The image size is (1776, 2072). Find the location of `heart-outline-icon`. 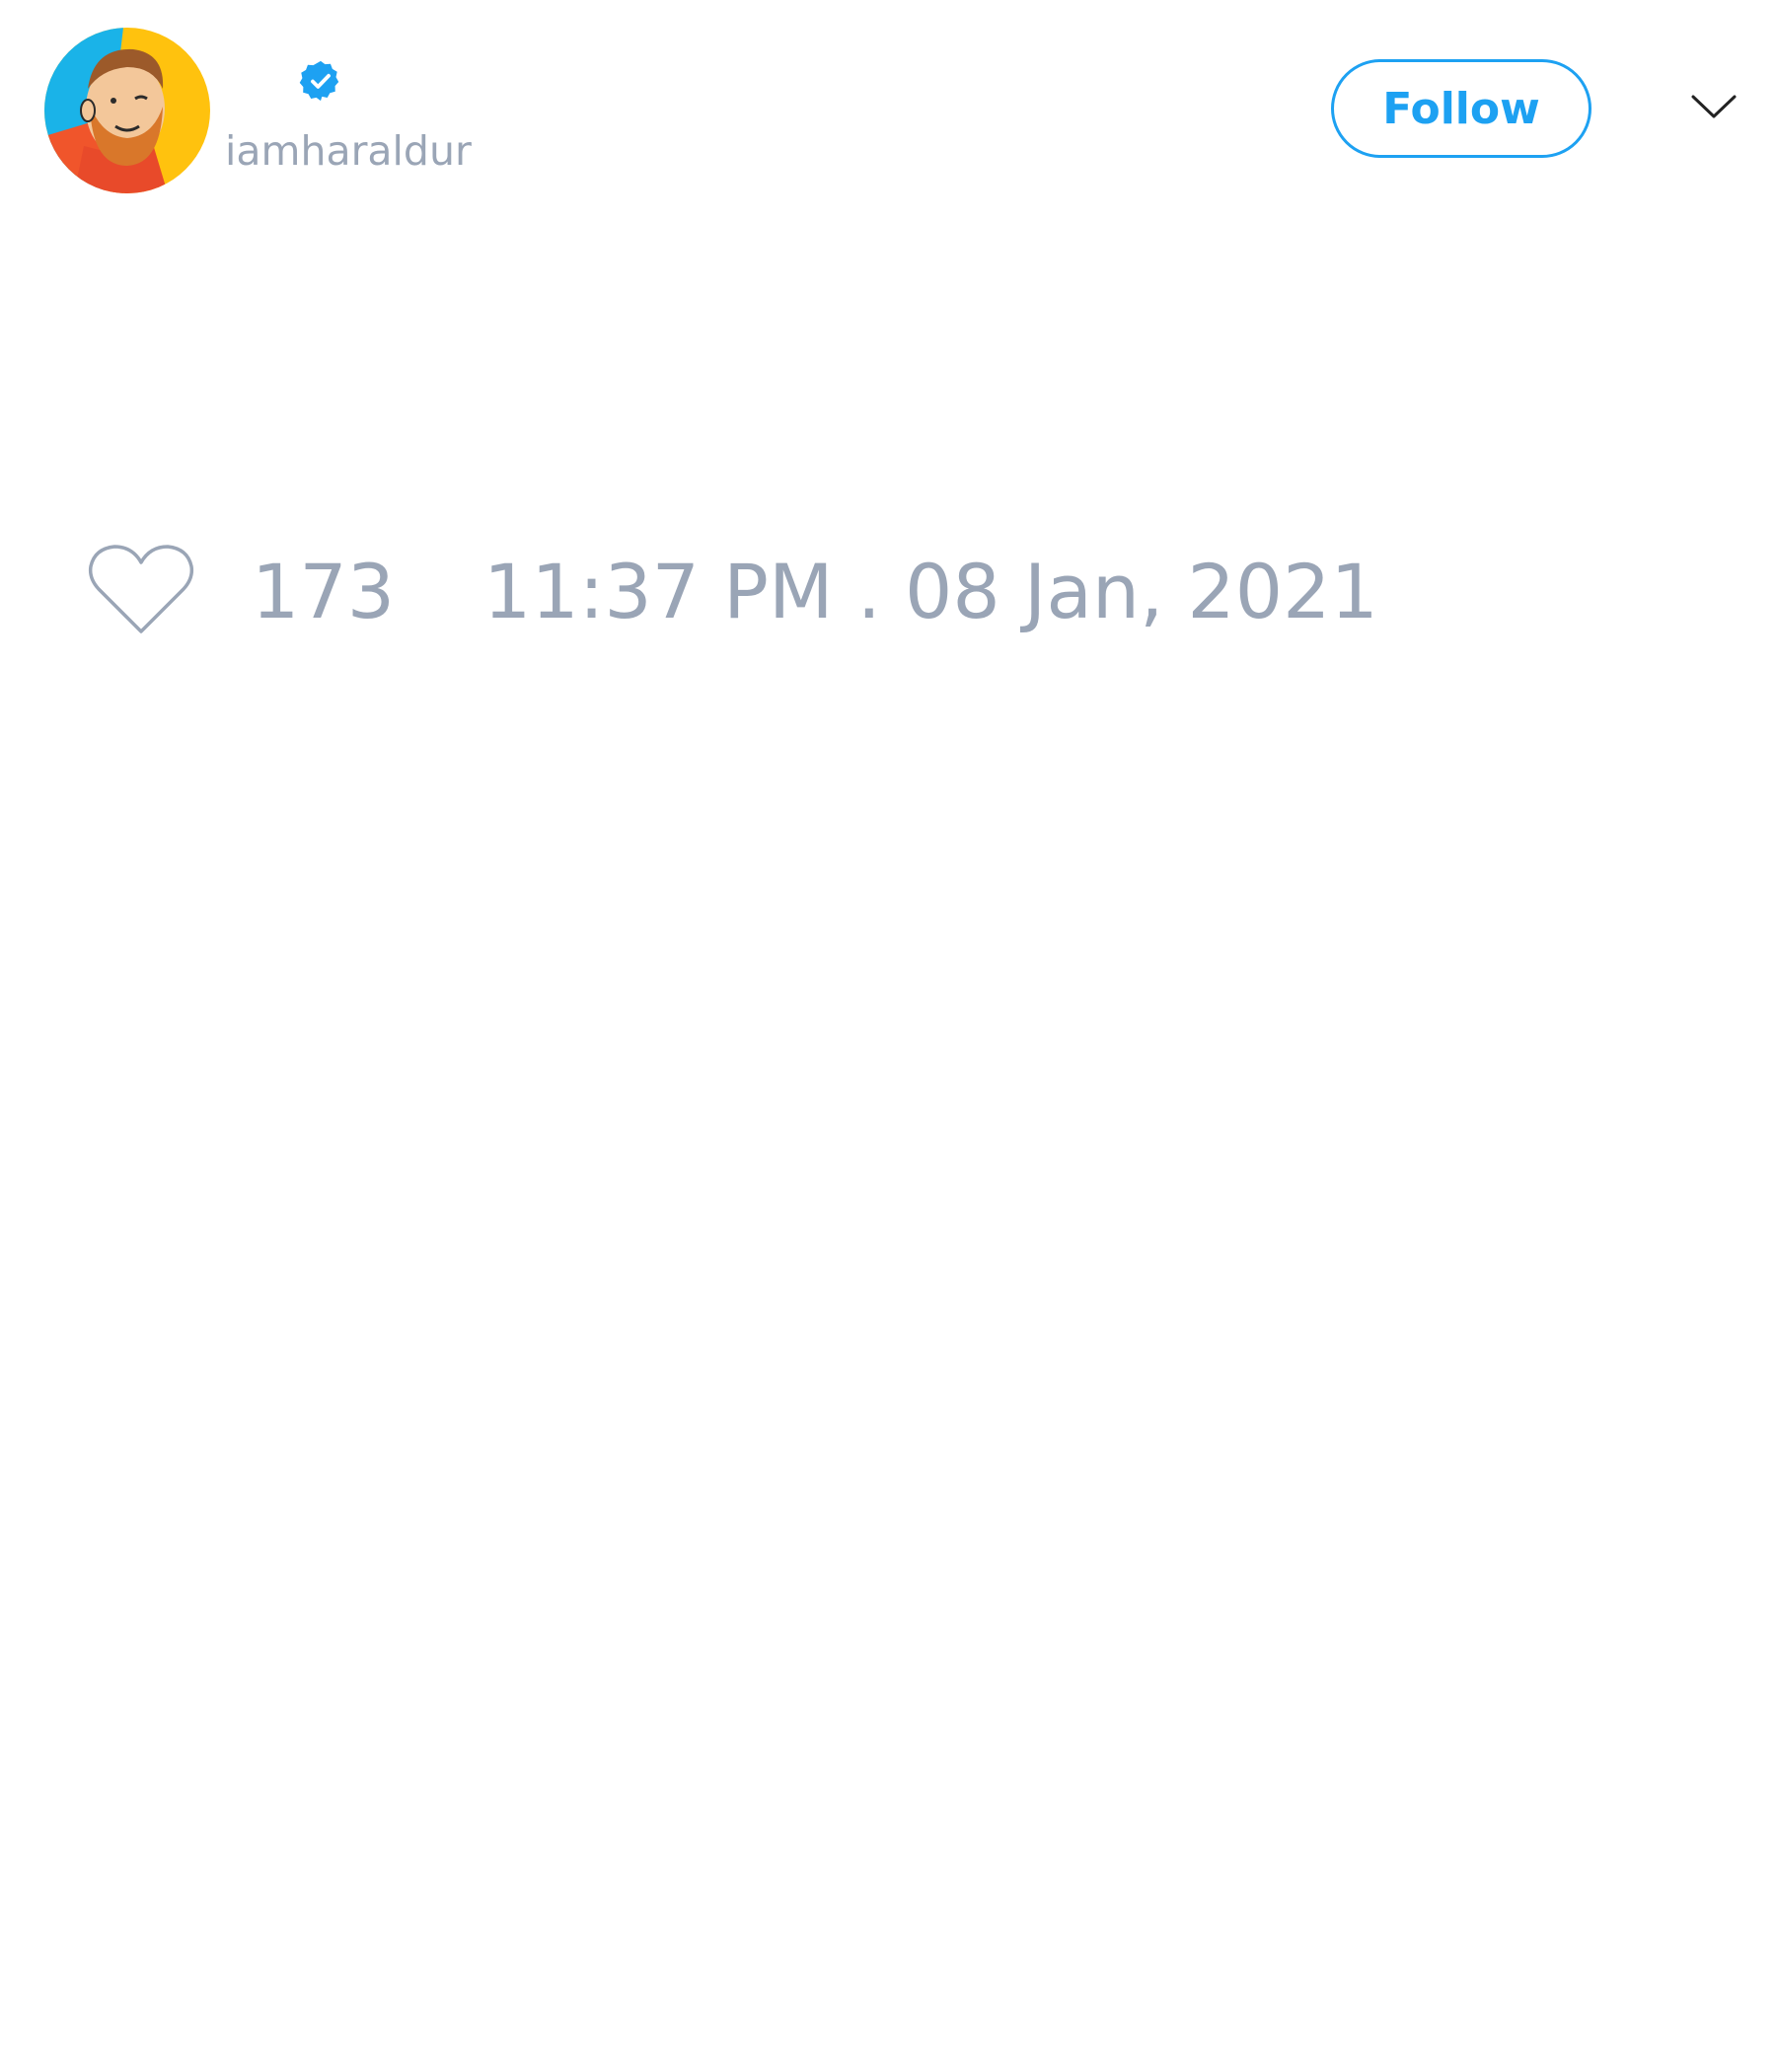

heart-outline-icon is located at coordinates (141, 590).